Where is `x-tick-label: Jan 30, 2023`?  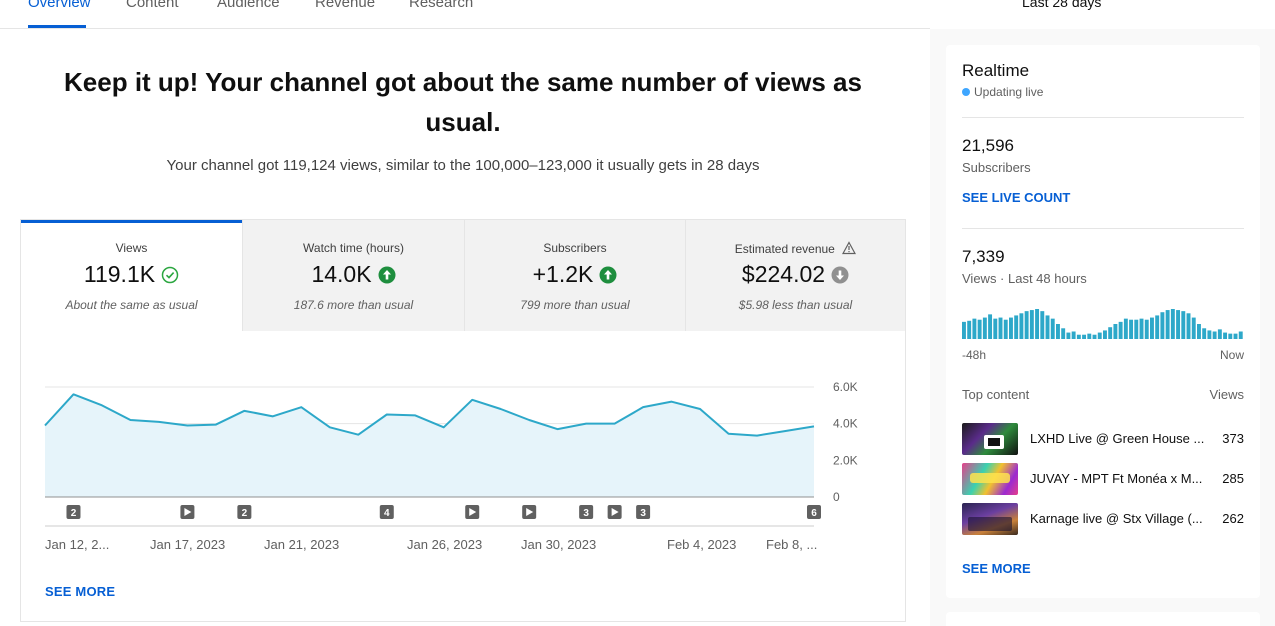 x-tick-label: Jan 30, 2023 is located at coordinates (558, 544).